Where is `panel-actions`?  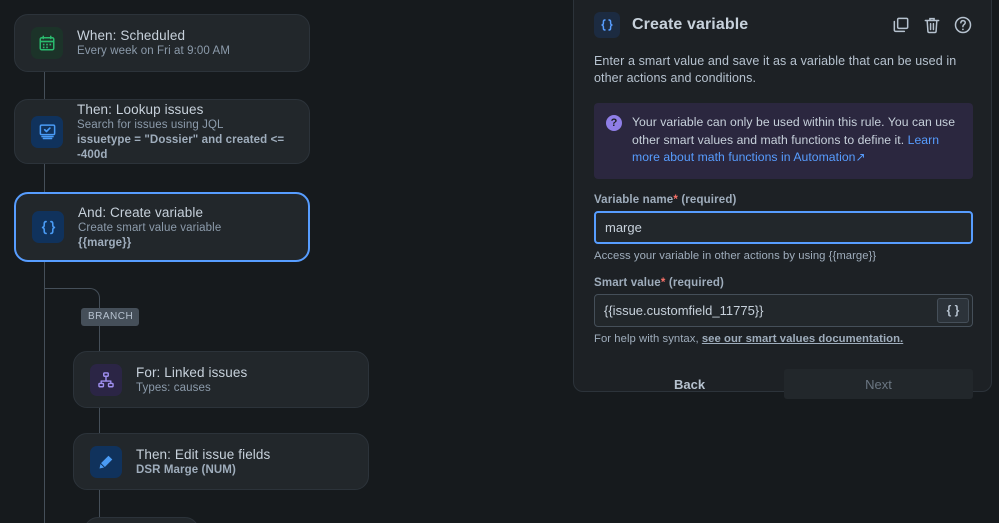 panel-actions is located at coordinates (932, 25).